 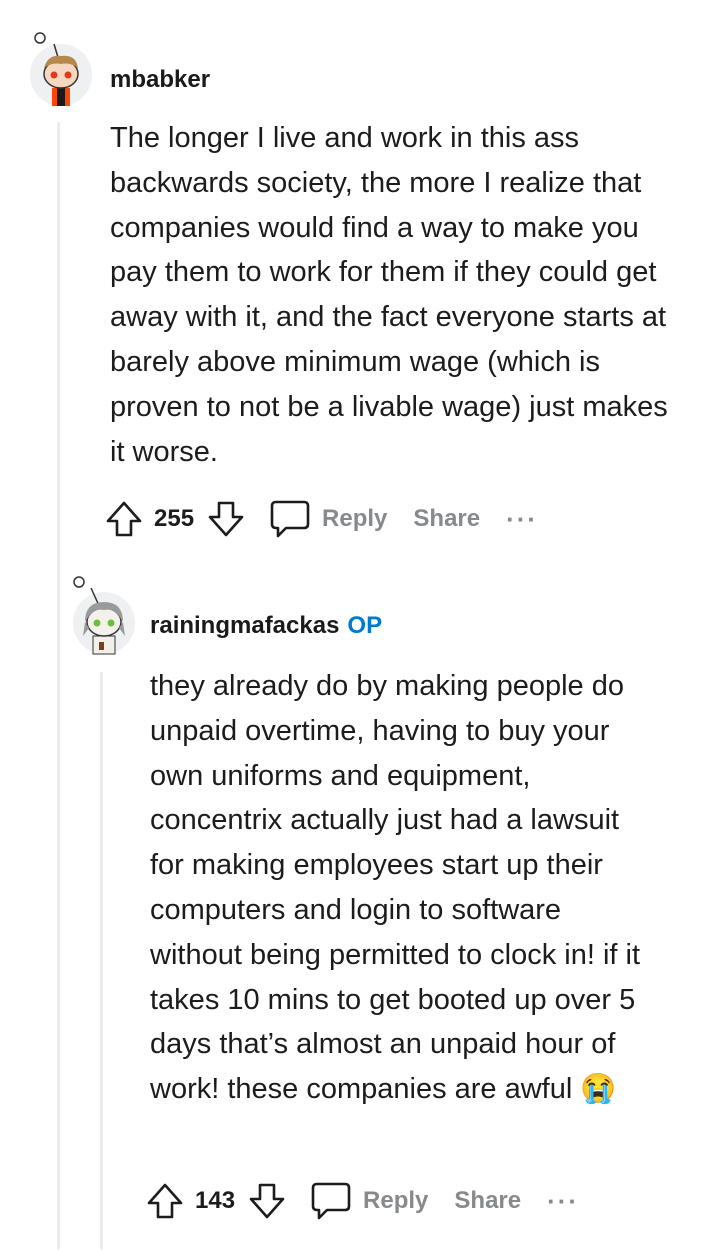 What do you see at coordinates (362, 1201) in the screenshot?
I see `comment-action-bar: 143 Reply Share ···` at bounding box center [362, 1201].